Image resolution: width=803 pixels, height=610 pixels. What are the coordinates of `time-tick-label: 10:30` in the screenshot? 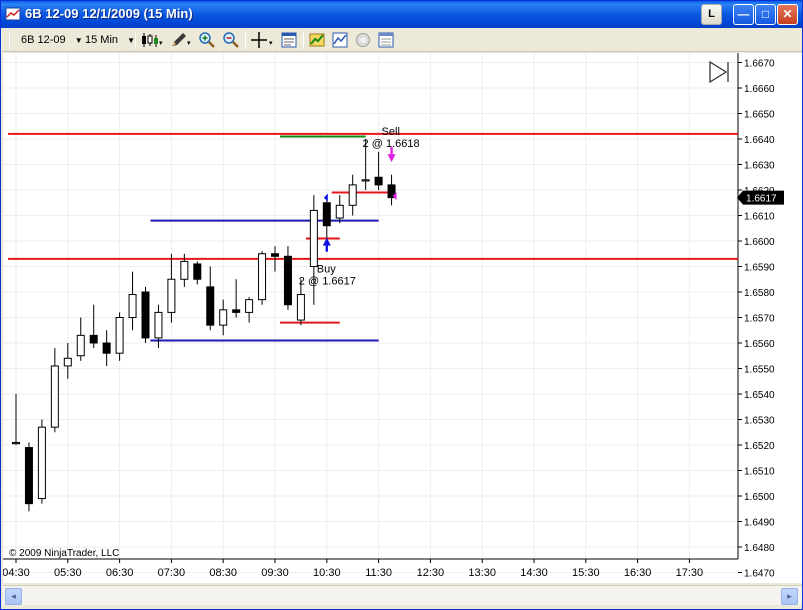 It's located at (327, 573).